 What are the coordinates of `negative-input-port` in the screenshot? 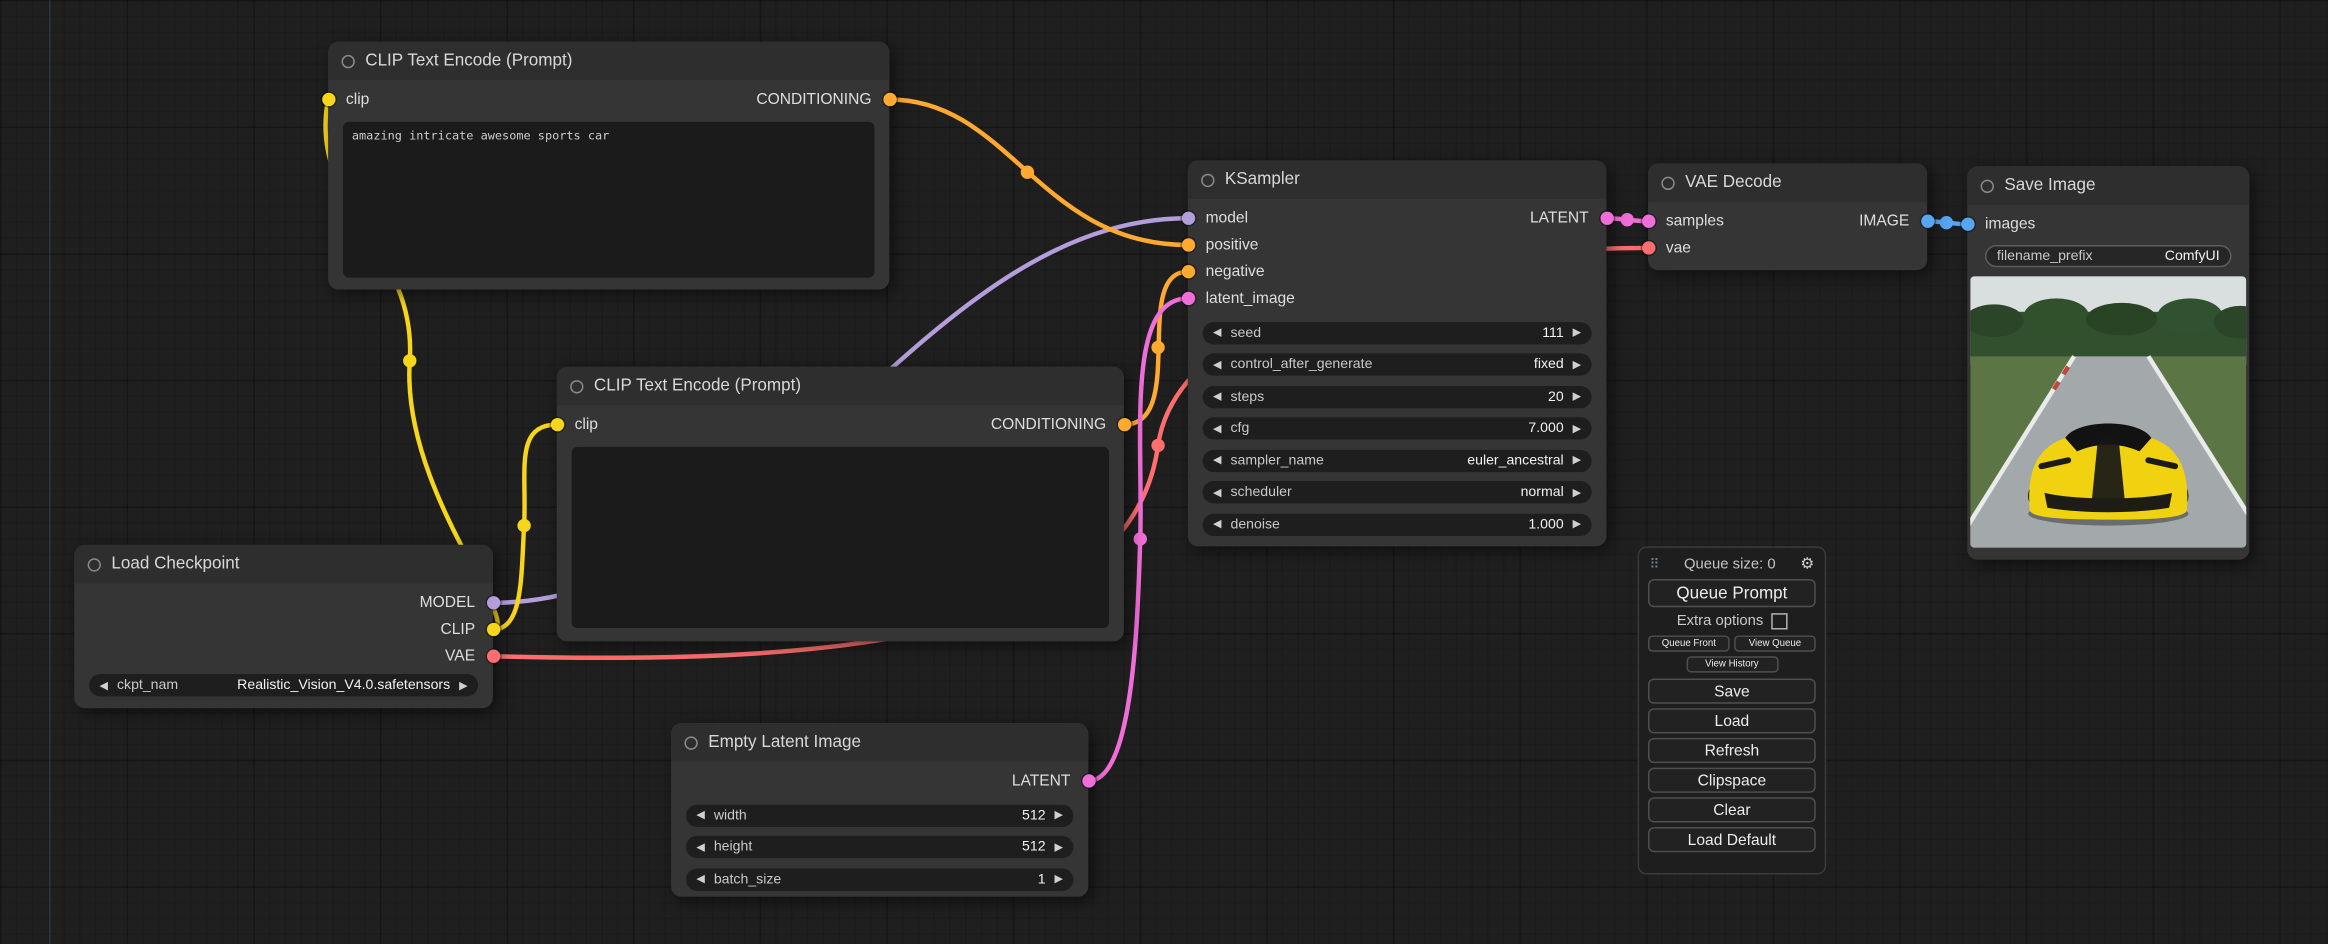 It's located at (1188, 272).